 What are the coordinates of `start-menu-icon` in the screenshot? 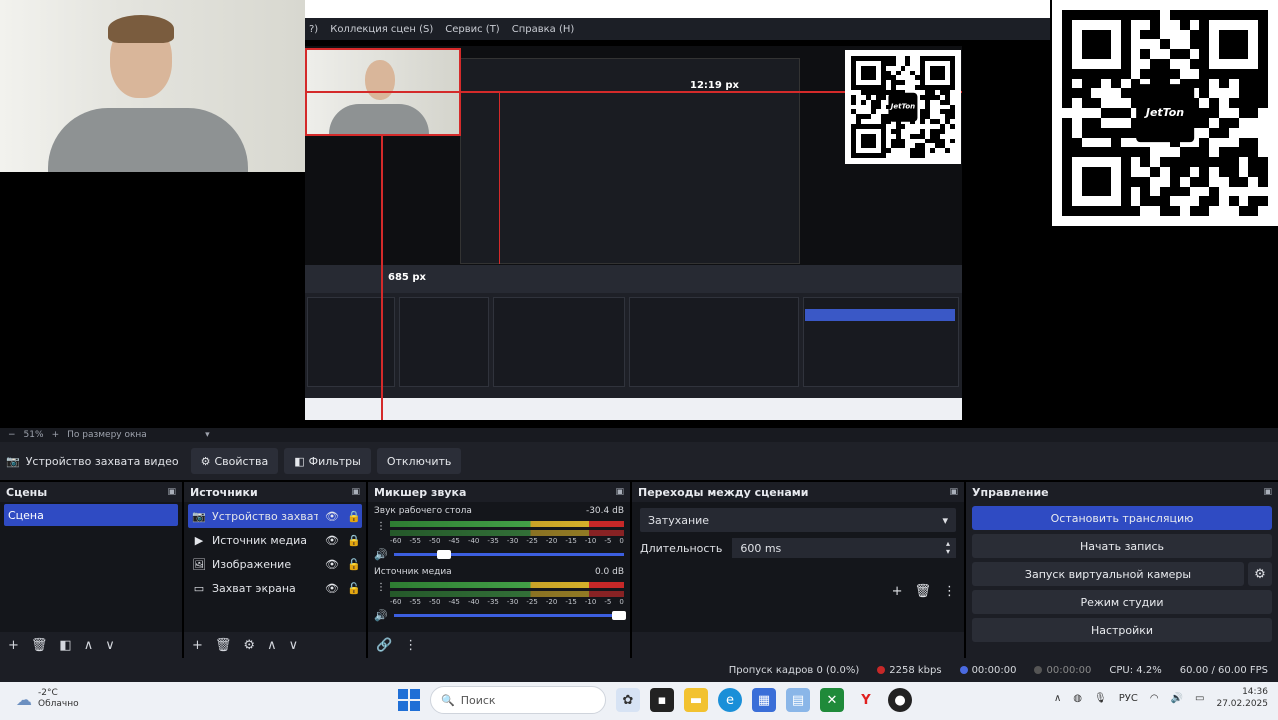 It's located at (409, 700).